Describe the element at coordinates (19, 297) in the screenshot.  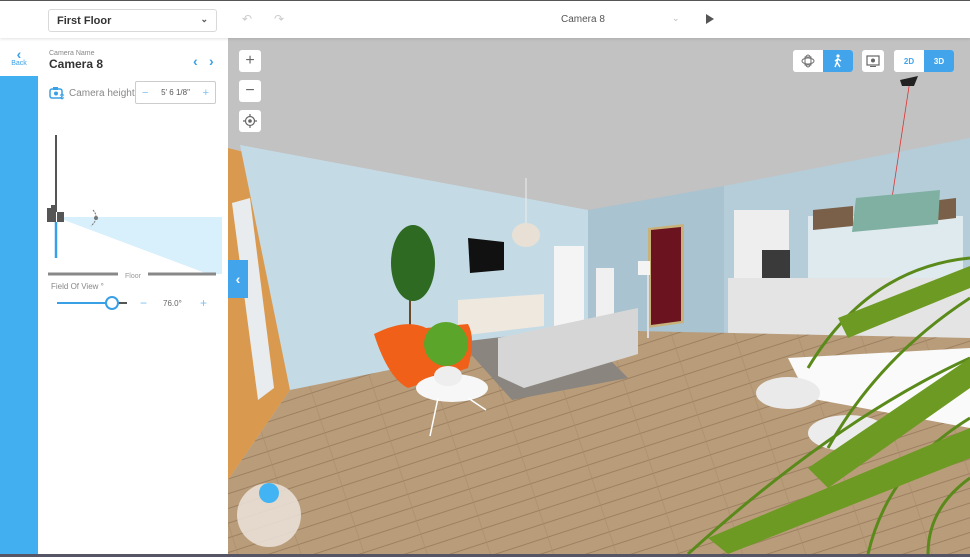
I see `left-rail` at that location.